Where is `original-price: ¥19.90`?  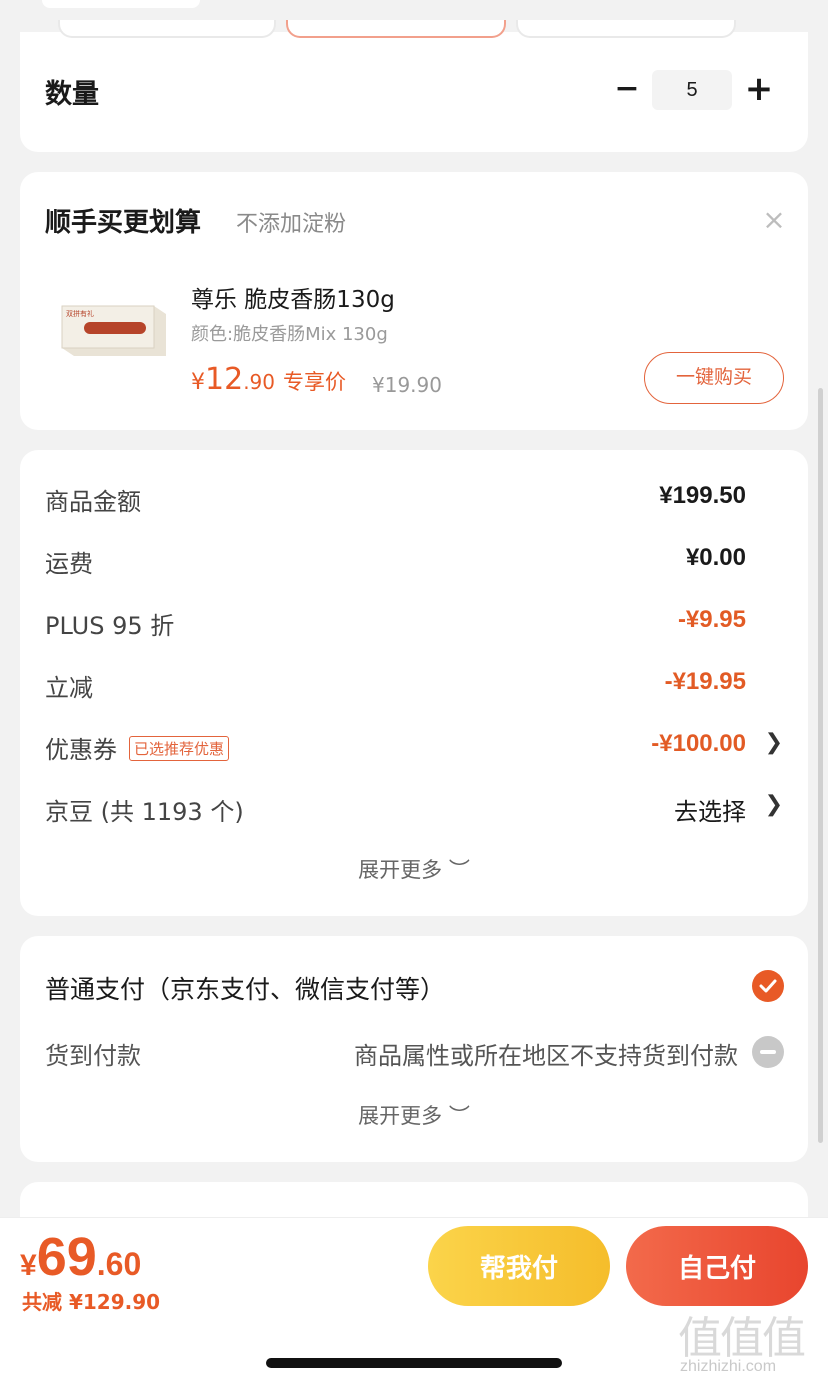 original-price: ¥19.90 is located at coordinates (407, 385).